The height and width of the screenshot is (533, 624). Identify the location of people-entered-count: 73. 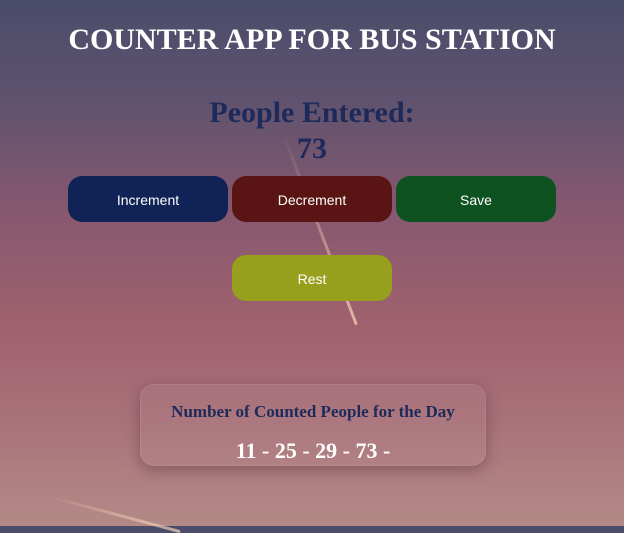
(312, 148).